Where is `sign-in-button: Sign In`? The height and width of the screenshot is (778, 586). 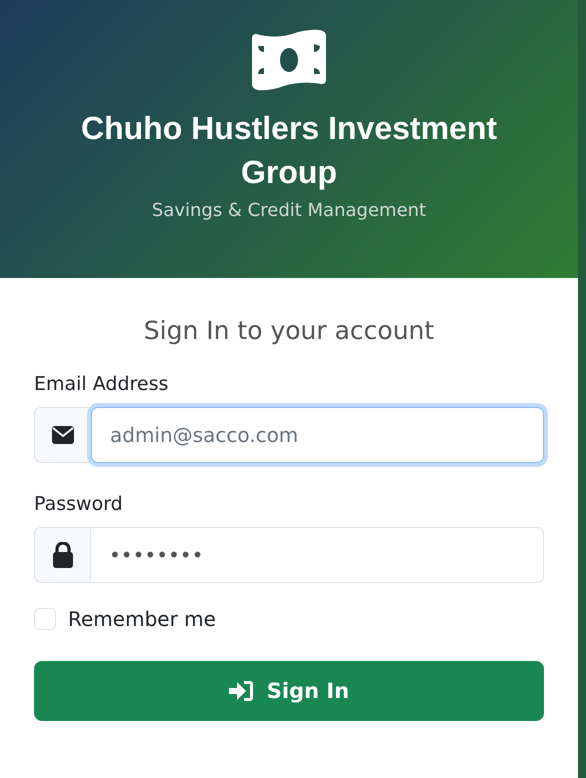
sign-in-button: Sign In is located at coordinates (289, 691).